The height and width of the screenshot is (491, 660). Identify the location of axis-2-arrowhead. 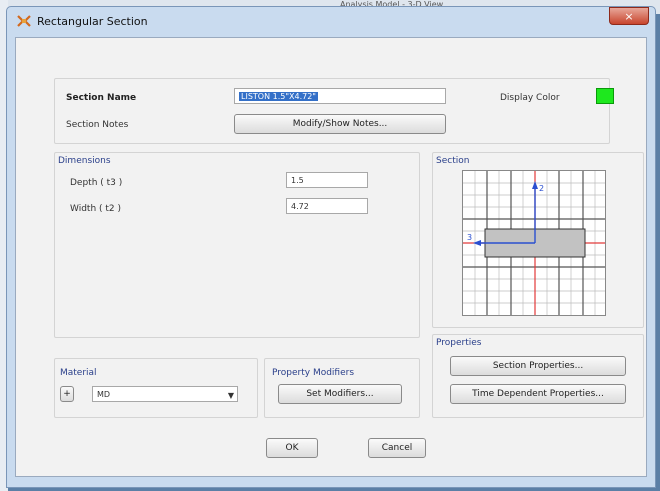
(535, 185).